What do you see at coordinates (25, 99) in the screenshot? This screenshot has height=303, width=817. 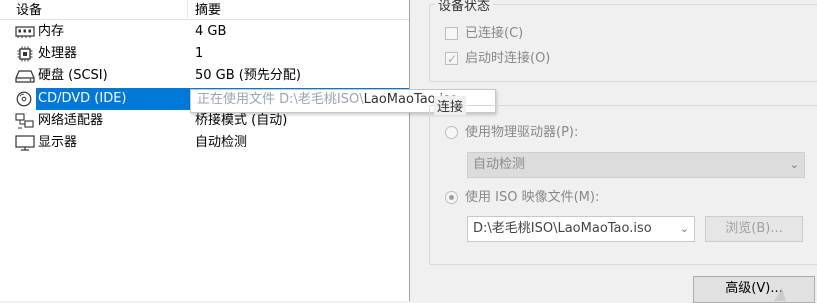 I see `cd-dvd-icon` at bounding box center [25, 99].